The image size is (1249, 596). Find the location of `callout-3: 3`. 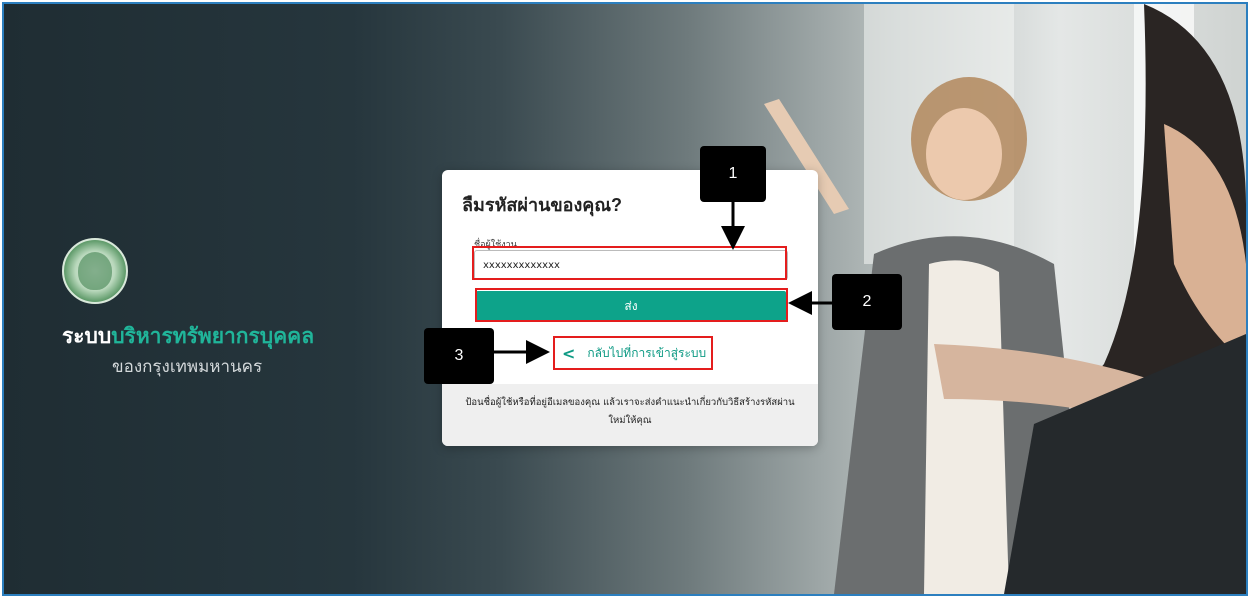

callout-3: 3 is located at coordinates (459, 356).